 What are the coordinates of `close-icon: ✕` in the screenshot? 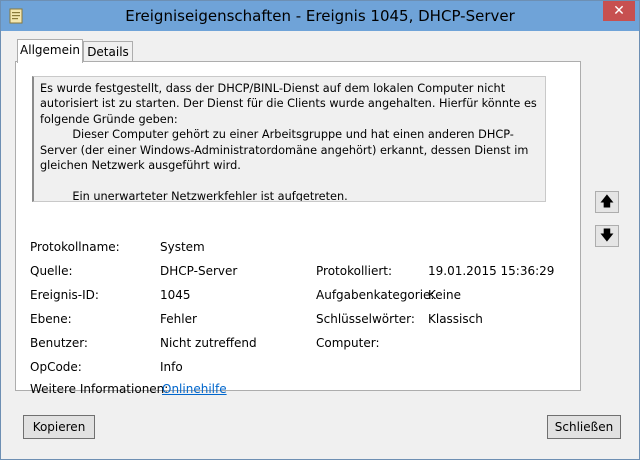 It's located at (619, 11).